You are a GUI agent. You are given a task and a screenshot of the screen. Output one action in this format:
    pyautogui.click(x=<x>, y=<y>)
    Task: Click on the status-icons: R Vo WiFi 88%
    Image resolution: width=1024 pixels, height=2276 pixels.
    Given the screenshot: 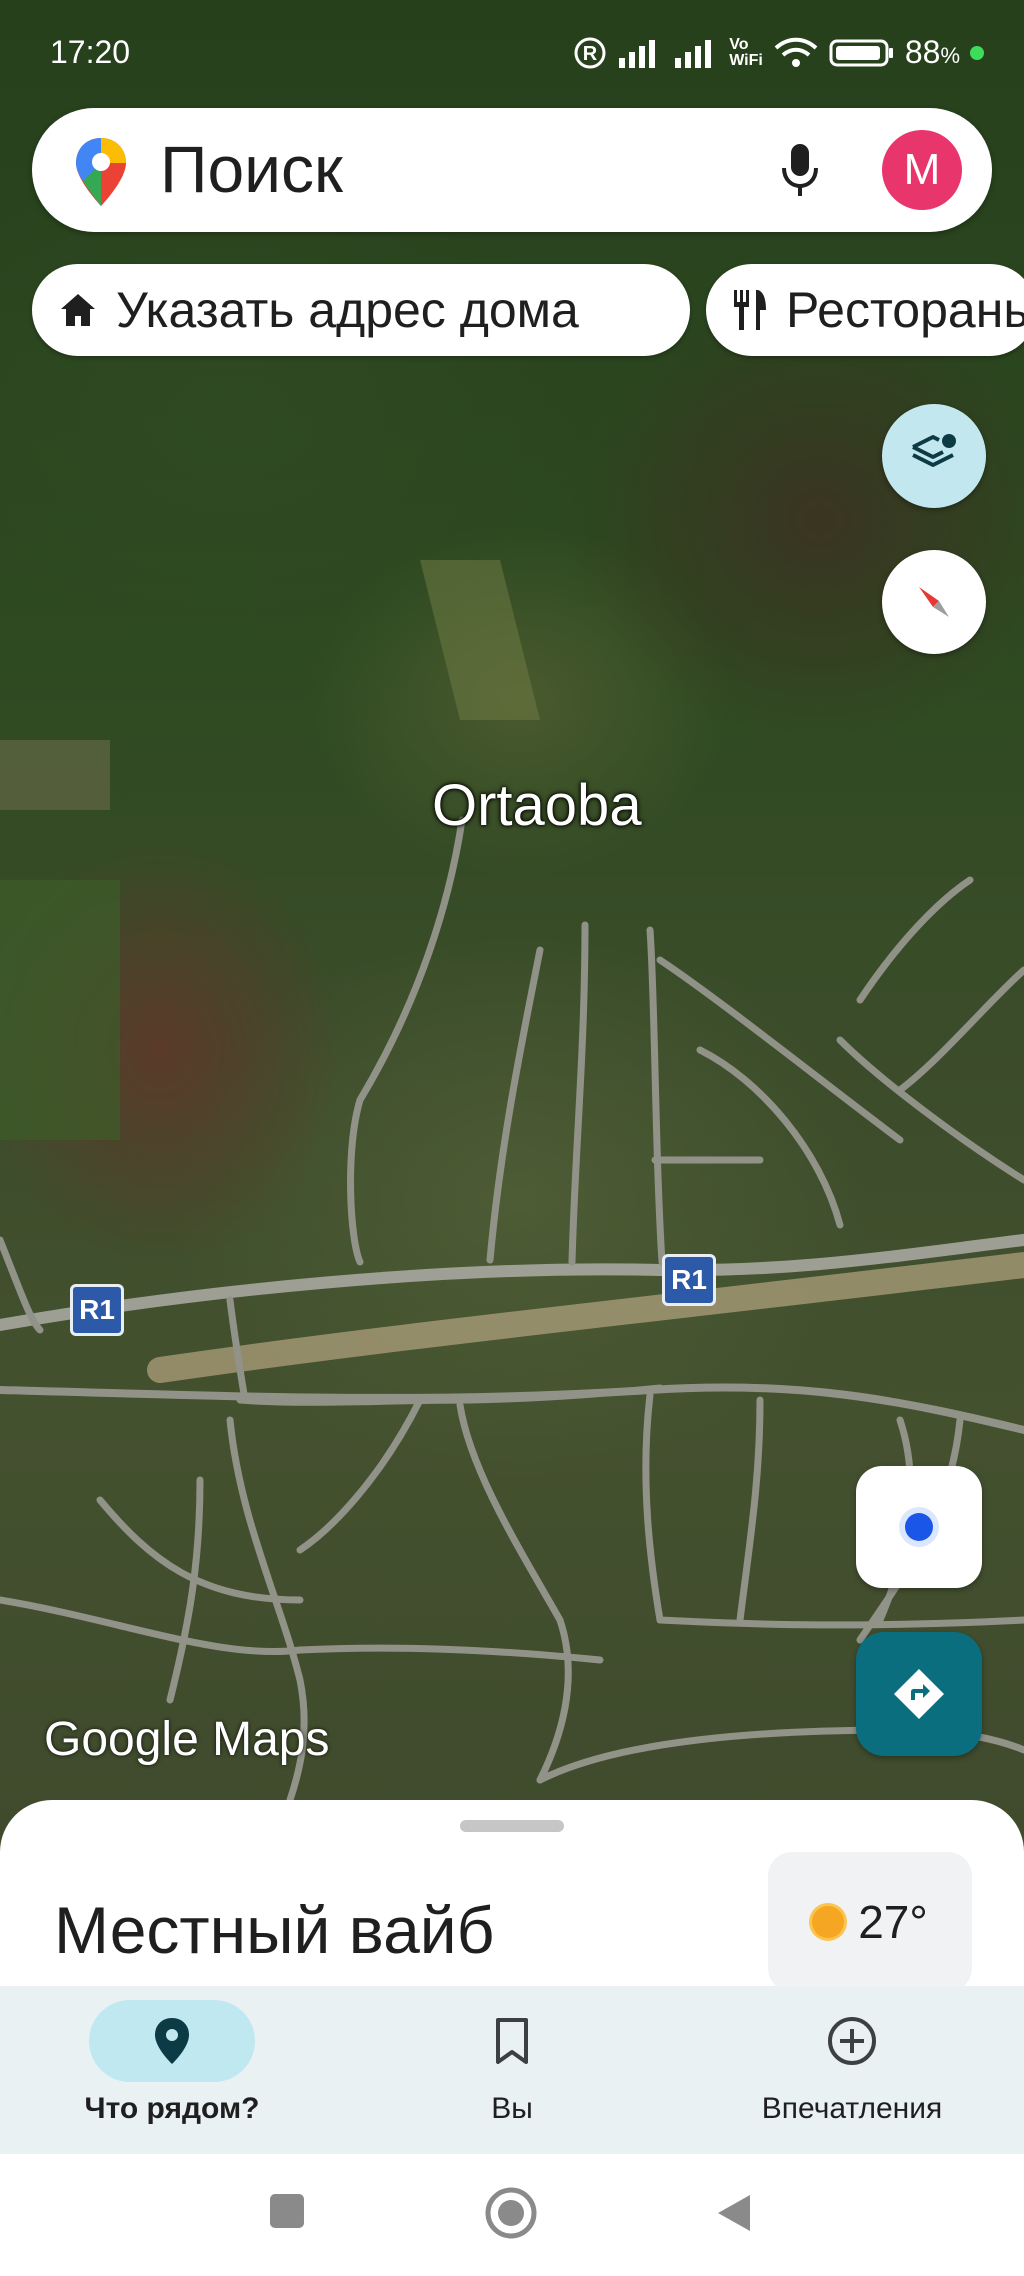 What is the action you would take?
    pyautogui.click(x=778, y=52)
    